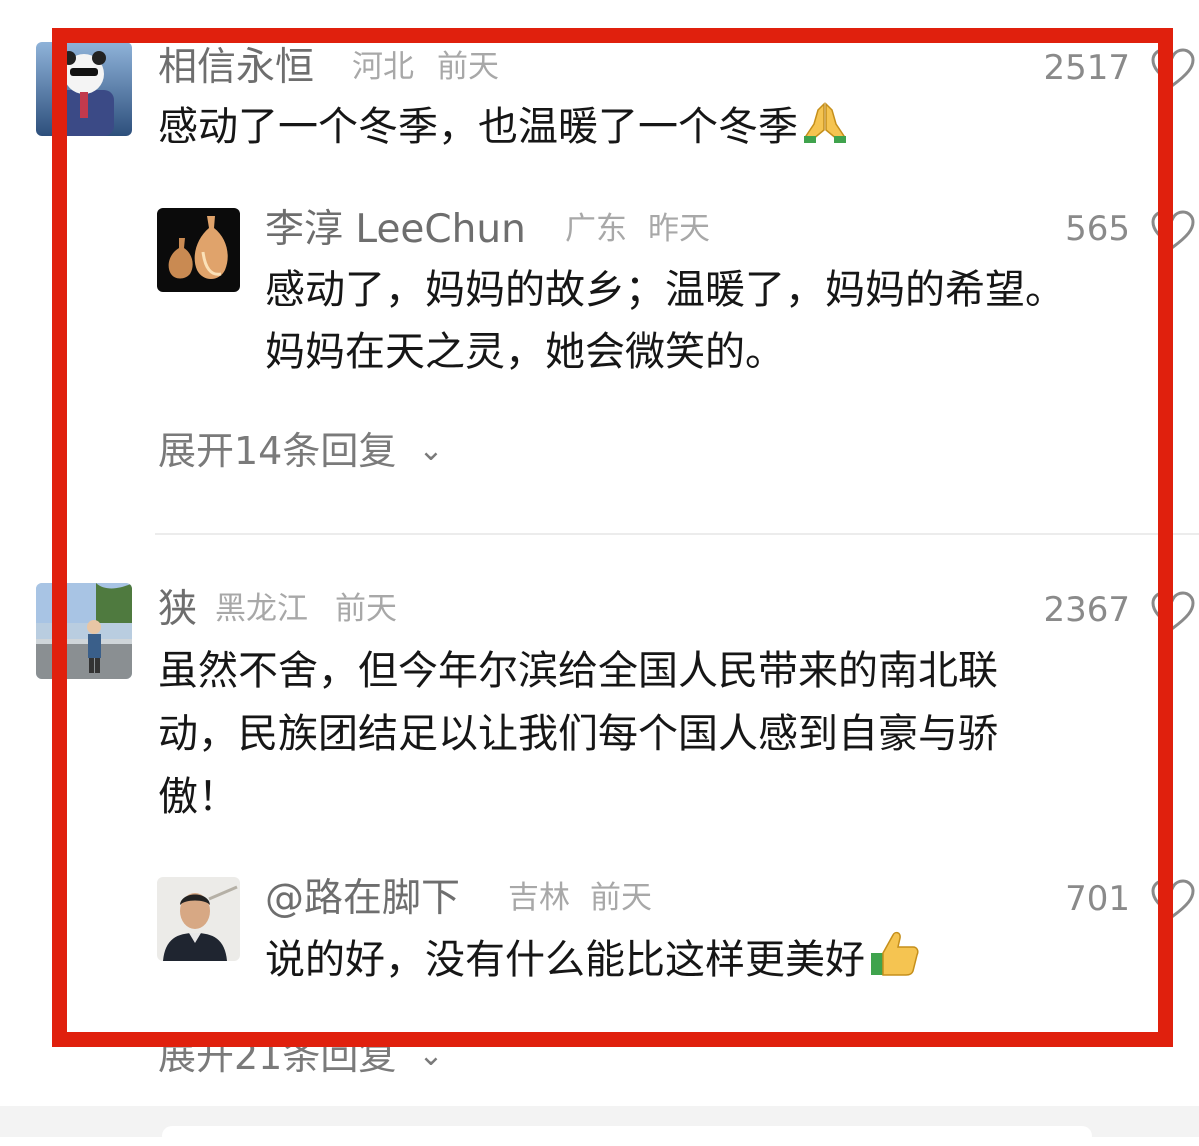 This screenshot has height=1146, width=1199. I want to click on expand-replies-label: 展开21条回复, so click(277, 1056).